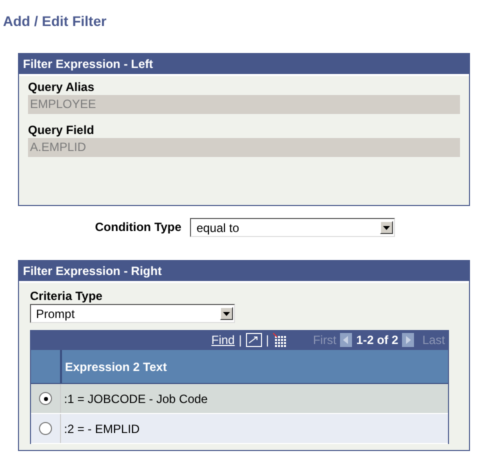 This screenshot has width=492, height=464. What do you see at coordinates (244, 65) in the screenshot?
I see `panel-header: Filter Expression - Left` at bounding box center [244, 65].